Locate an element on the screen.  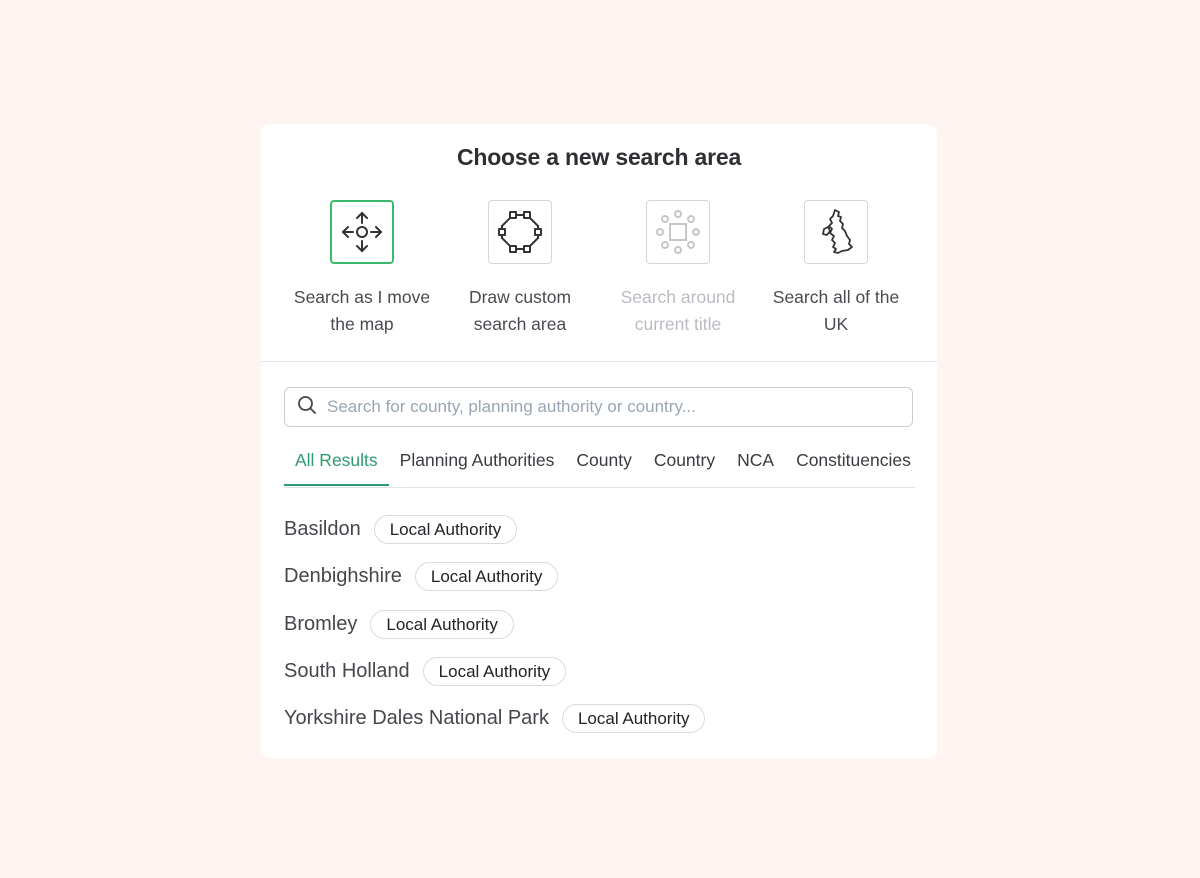
tab-country: Country is located at coordinates (684, 465).